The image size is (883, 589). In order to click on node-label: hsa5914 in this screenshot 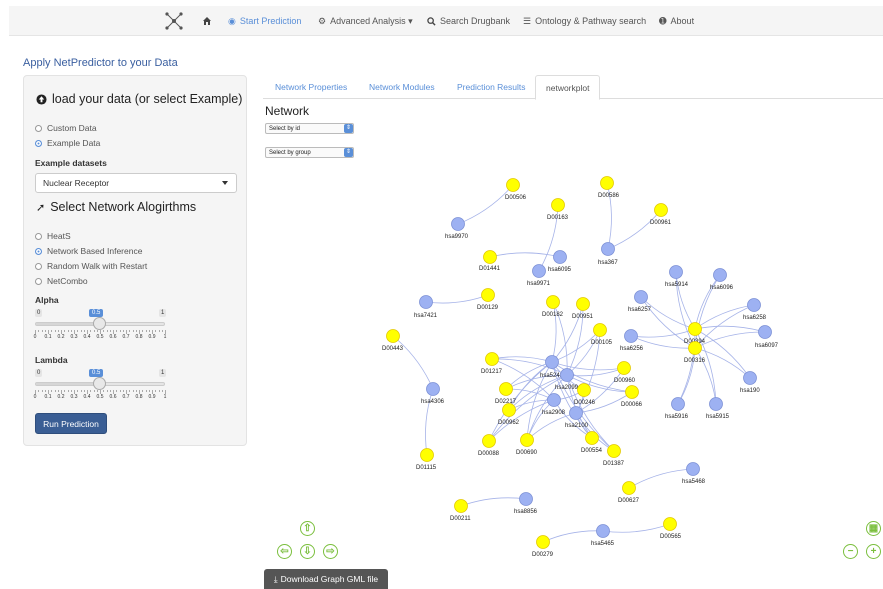, I will do `click(677, 285)`.